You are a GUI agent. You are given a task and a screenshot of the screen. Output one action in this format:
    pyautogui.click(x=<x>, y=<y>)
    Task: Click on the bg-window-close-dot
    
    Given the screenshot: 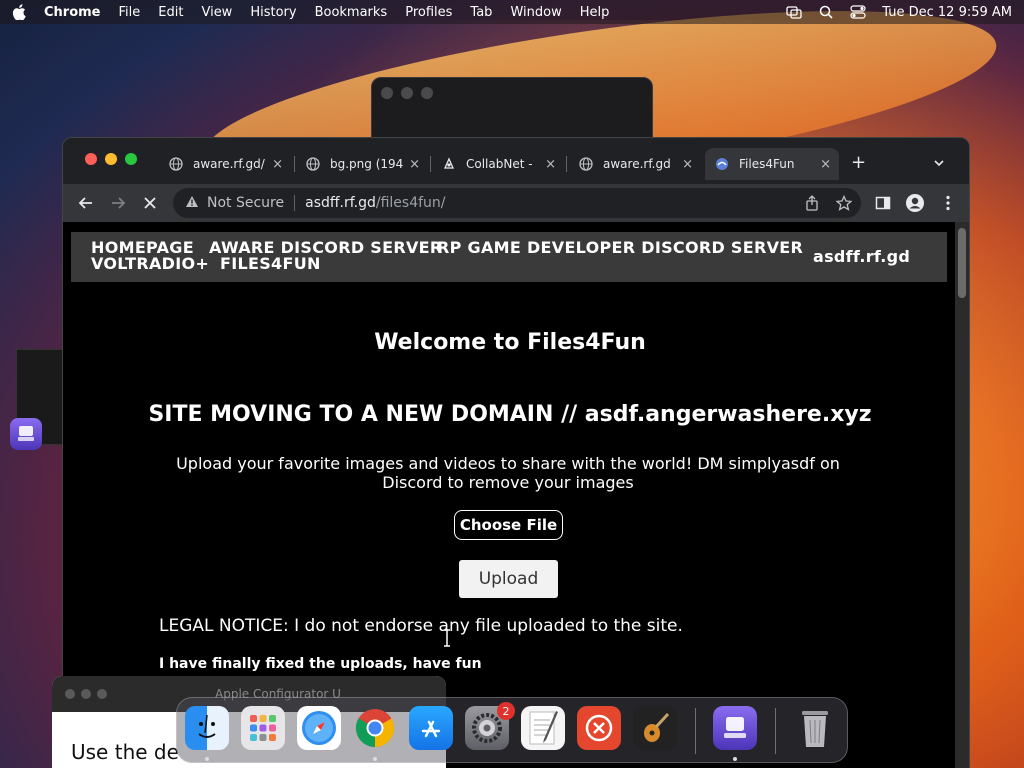 What is the action you would take?
    pyautogui.click(x=387, y=93)
    